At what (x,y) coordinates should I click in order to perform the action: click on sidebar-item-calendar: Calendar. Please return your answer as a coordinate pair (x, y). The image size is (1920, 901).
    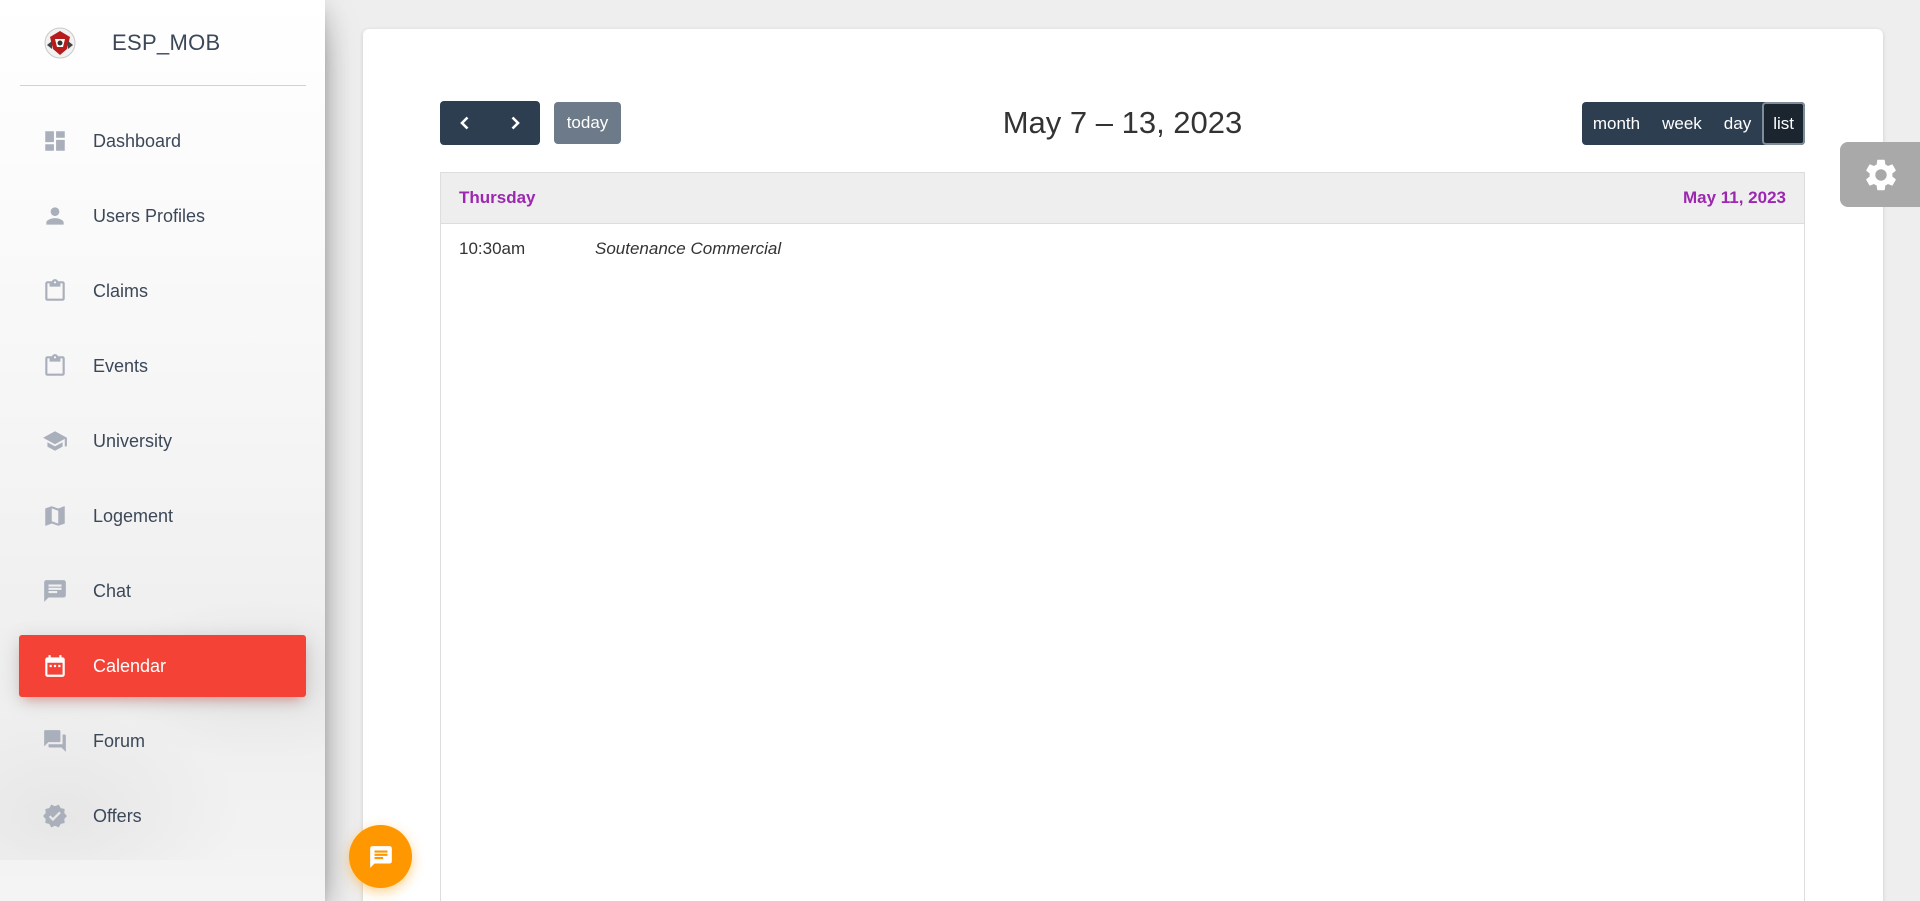
    Looking at the image, I should click on (162, 666).